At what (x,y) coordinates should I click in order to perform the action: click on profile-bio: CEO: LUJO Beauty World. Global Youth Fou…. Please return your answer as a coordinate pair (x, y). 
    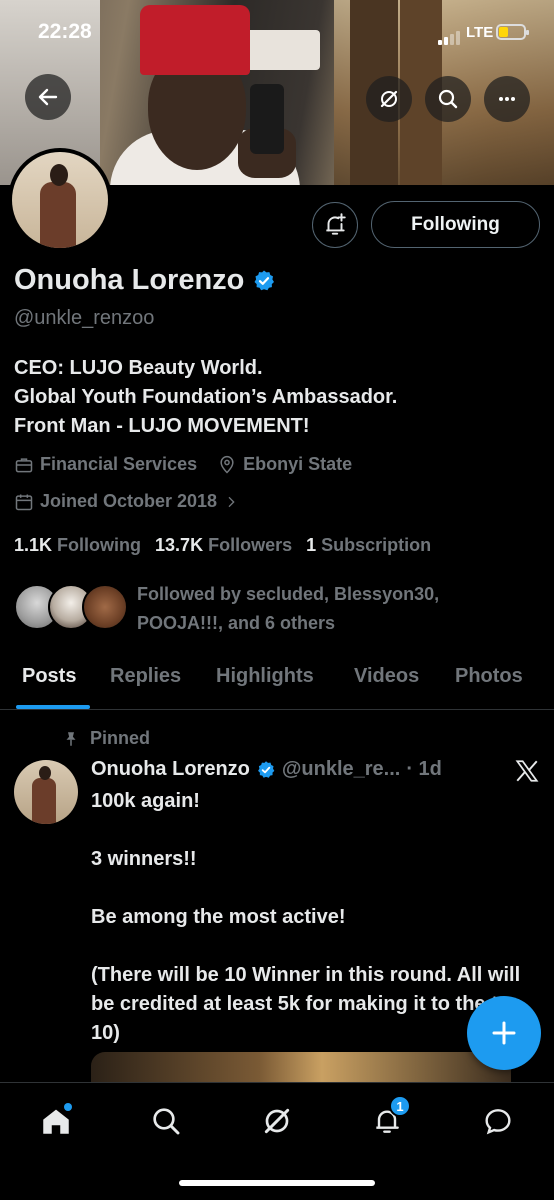
    Looking at the image, I should click on (205, 397).